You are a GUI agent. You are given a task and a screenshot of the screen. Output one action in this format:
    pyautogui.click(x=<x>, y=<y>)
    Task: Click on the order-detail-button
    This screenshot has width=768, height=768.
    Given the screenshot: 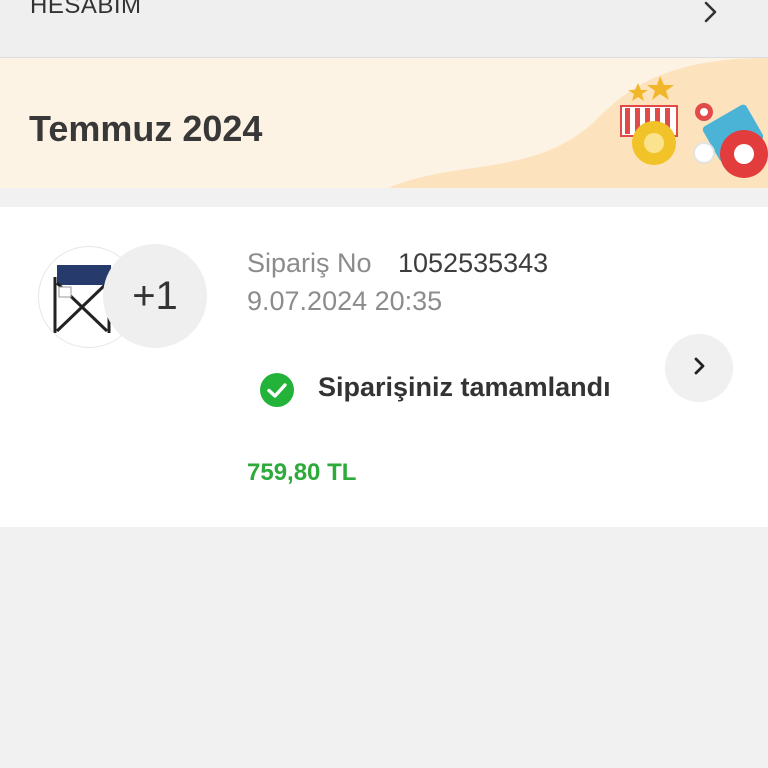 What is the action you would take?
    pyautogui.click(x=699, y=368)
    